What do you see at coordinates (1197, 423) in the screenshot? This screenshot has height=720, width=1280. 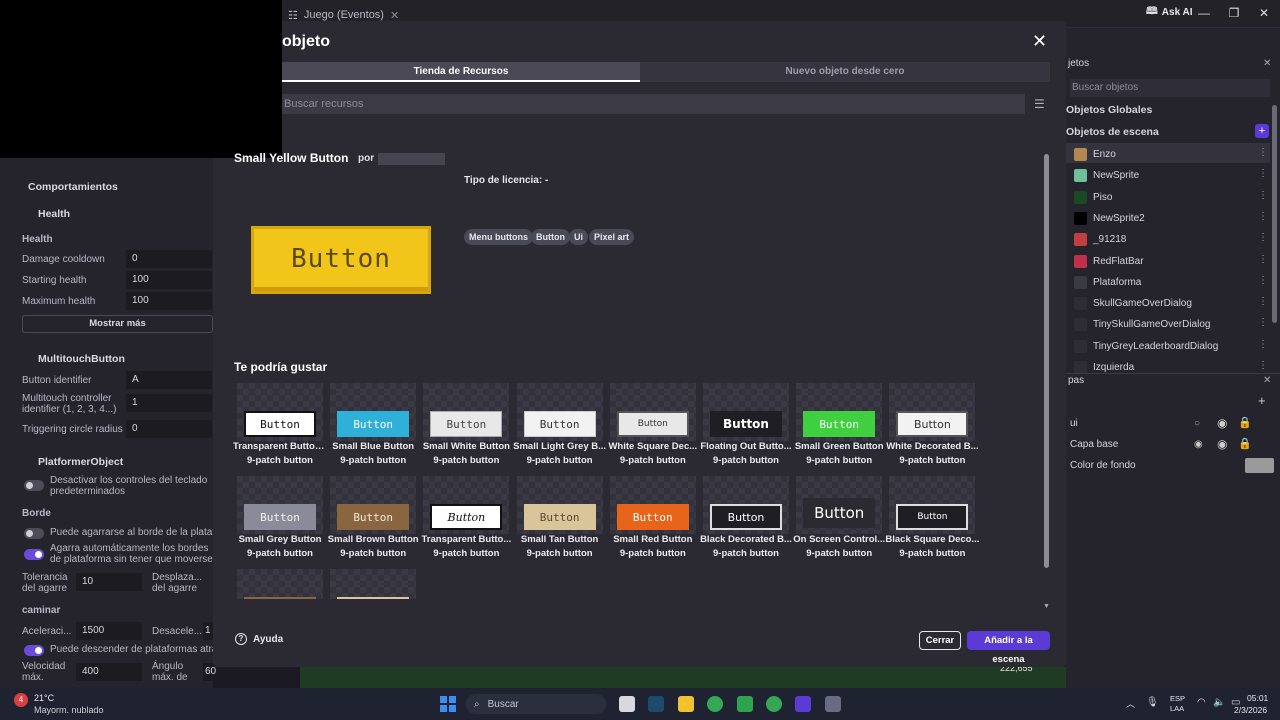 I see `radio-icon: ○` at bounding box center [1197, 423].